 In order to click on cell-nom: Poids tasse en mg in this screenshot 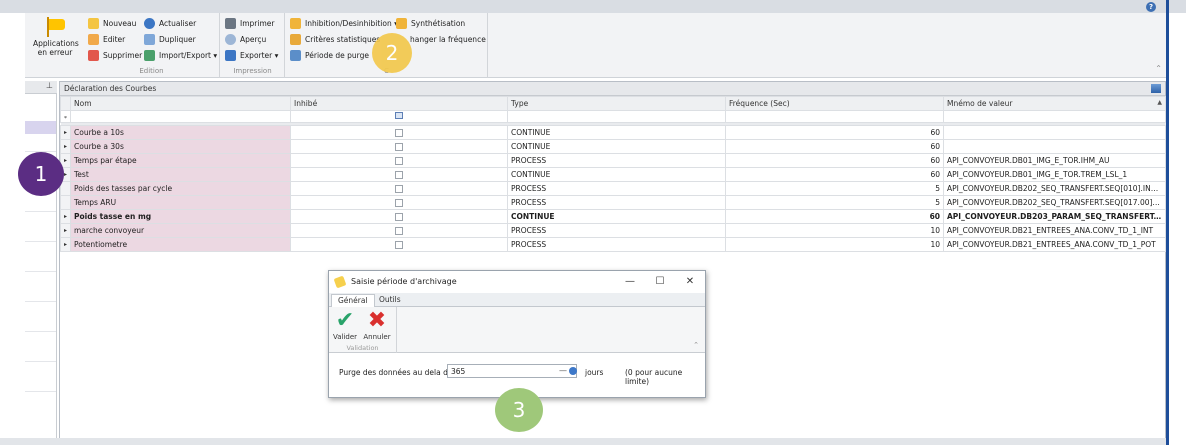, I will do `click(180, 216)`.